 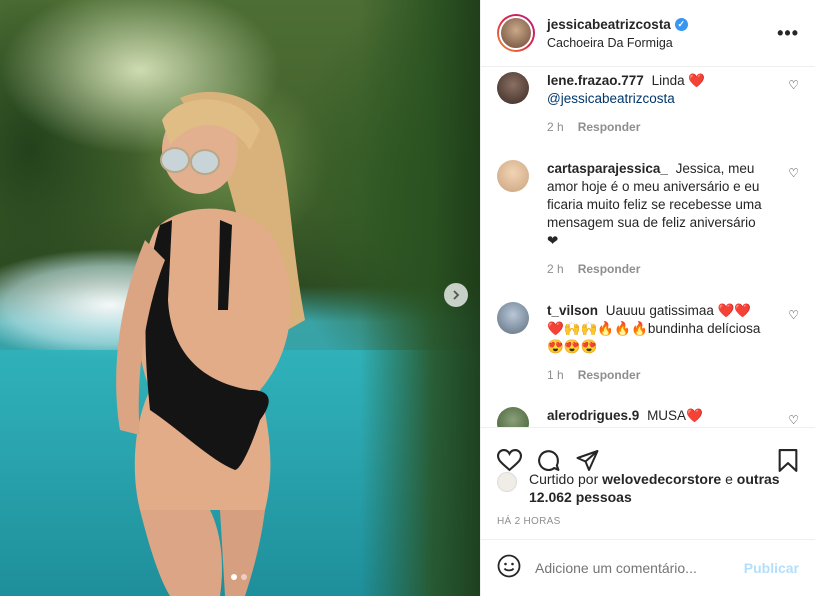 I want to click on comment-text: MUSA❤️, so click(x=675, y=415).